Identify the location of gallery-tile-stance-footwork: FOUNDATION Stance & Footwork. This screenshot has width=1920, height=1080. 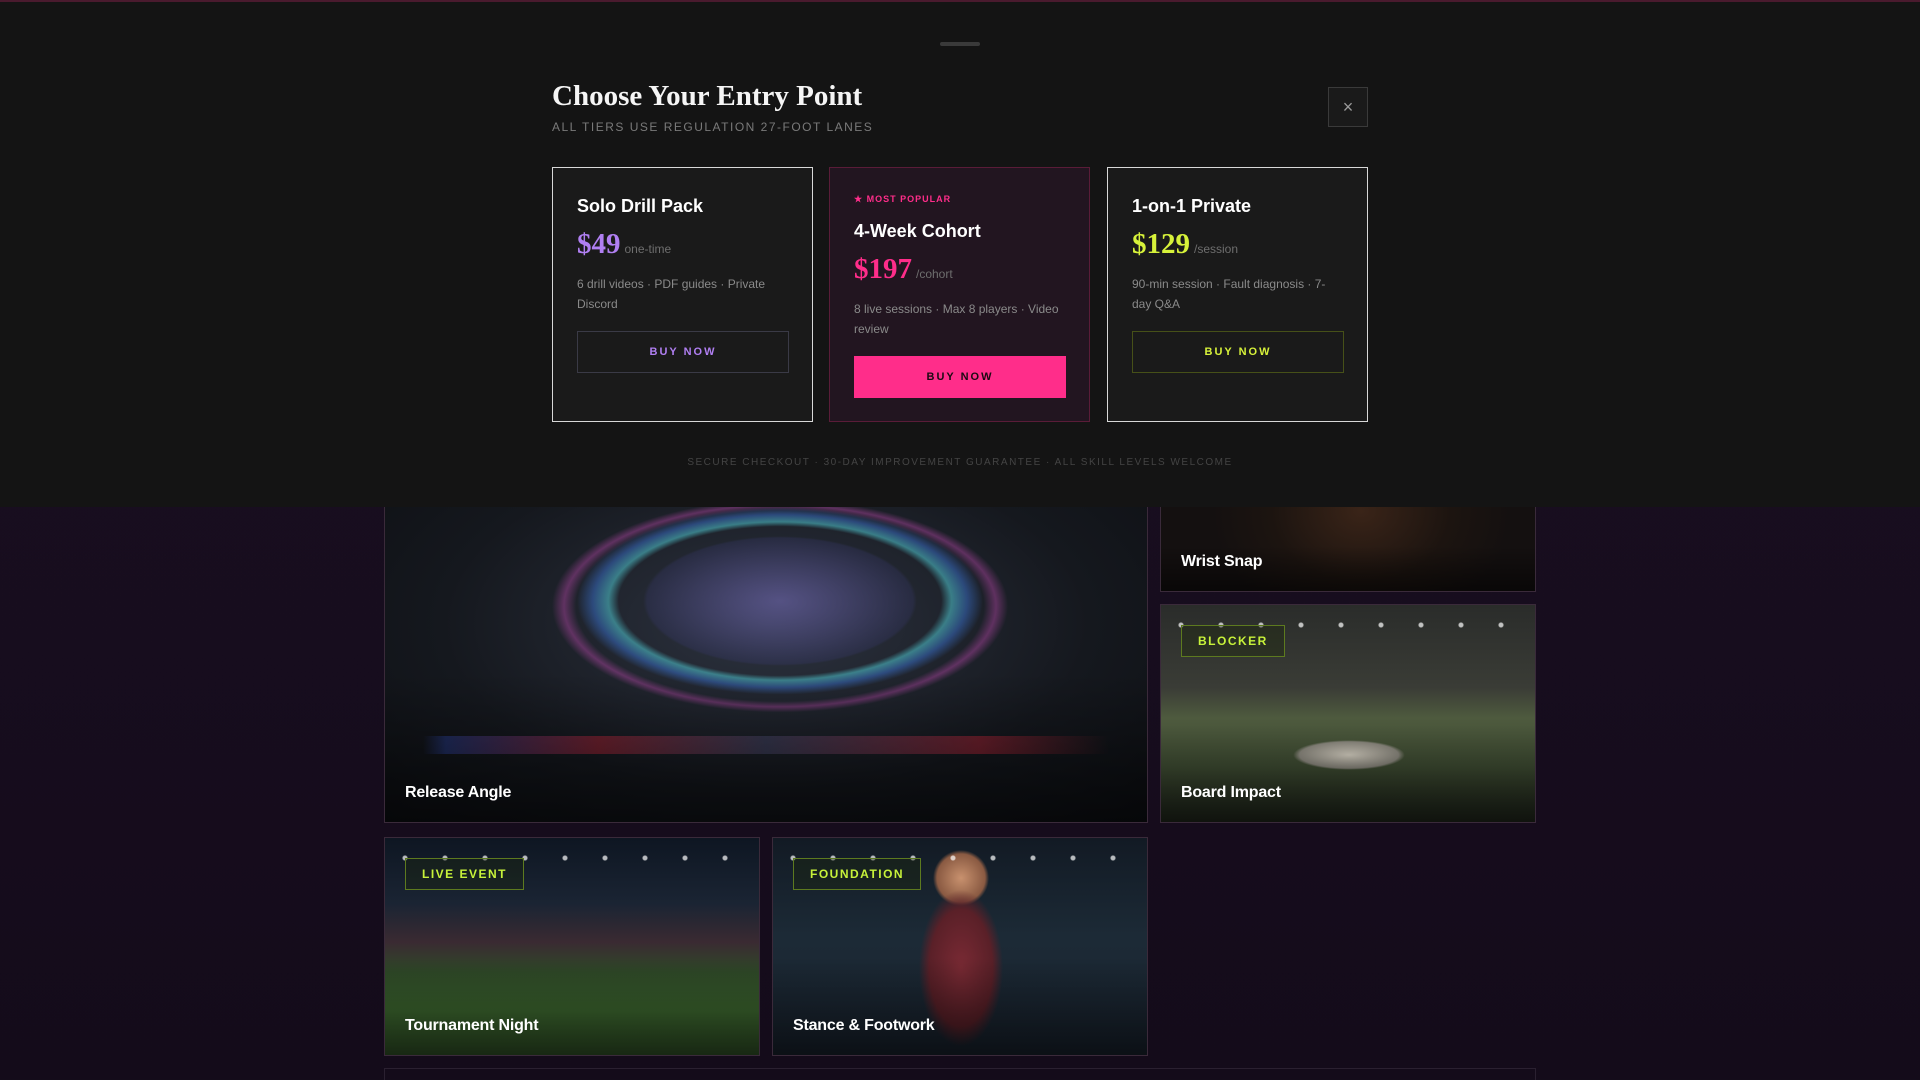
(960, 946).